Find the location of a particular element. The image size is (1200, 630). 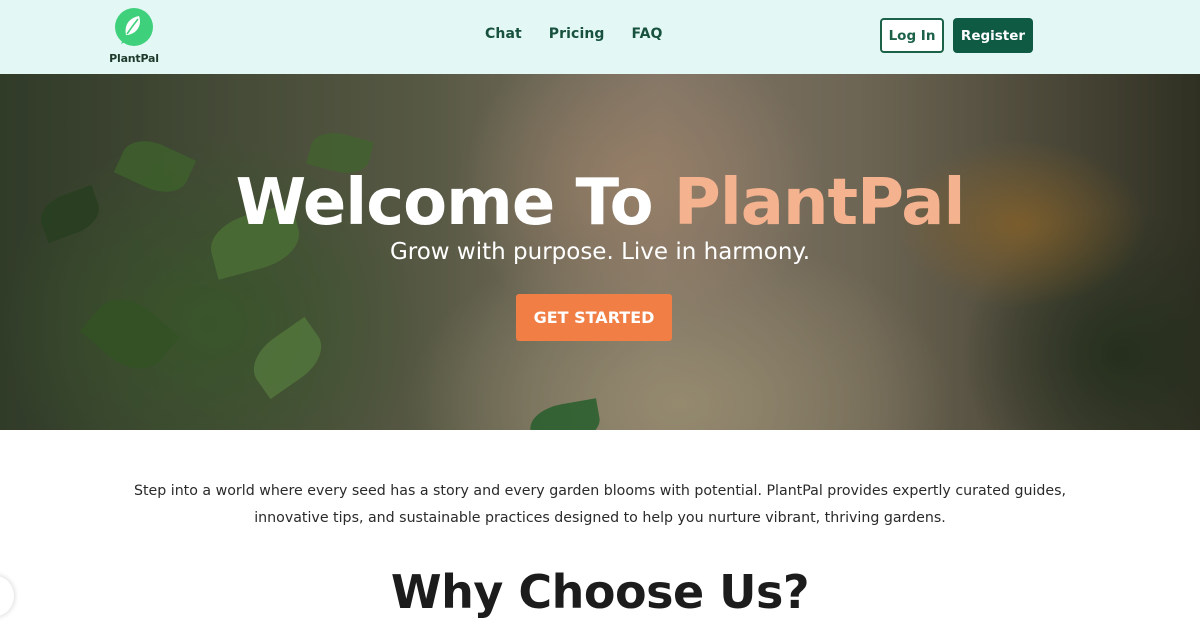

brand-name: PlantPal is located at coordinates (134, 58).